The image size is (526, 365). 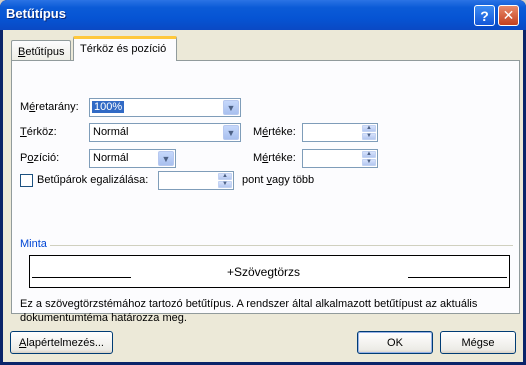 I want to click on close-icon: ✕, so click(x=508, y=15).